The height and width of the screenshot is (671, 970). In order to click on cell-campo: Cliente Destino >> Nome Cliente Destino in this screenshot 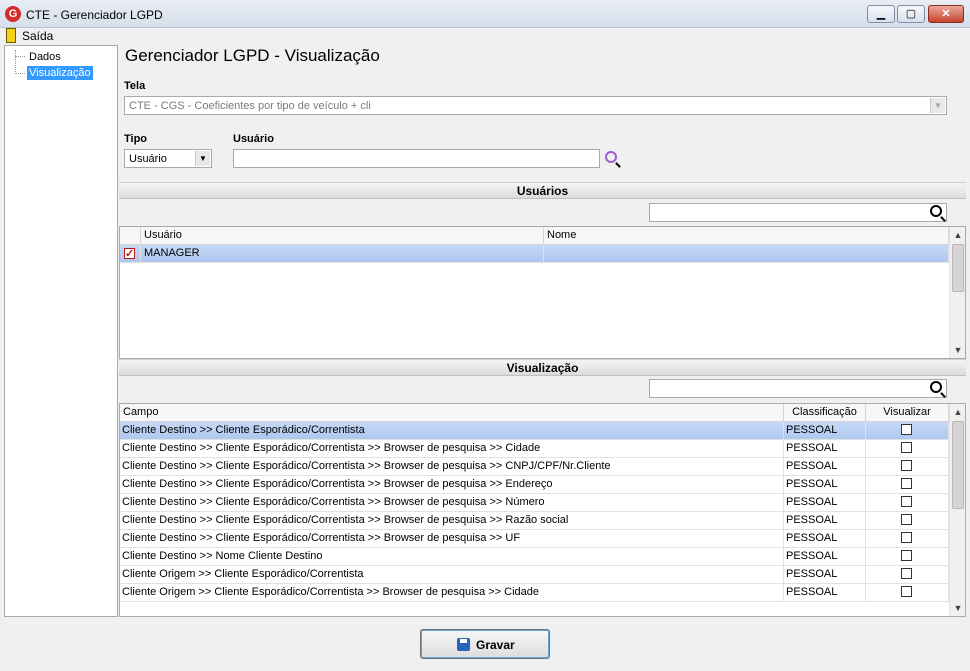, I will do `click(452, 556)`.